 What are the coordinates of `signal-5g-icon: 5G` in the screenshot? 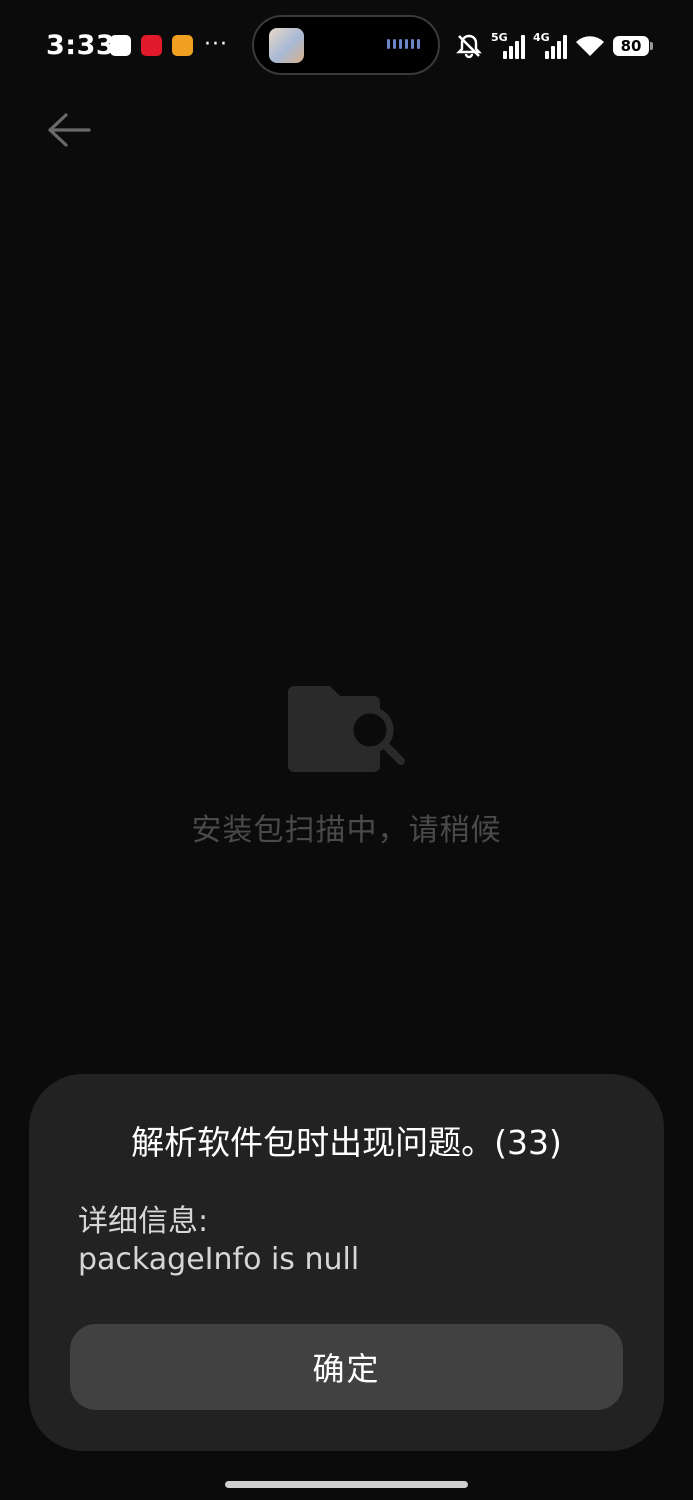 It's located at (508, 45).